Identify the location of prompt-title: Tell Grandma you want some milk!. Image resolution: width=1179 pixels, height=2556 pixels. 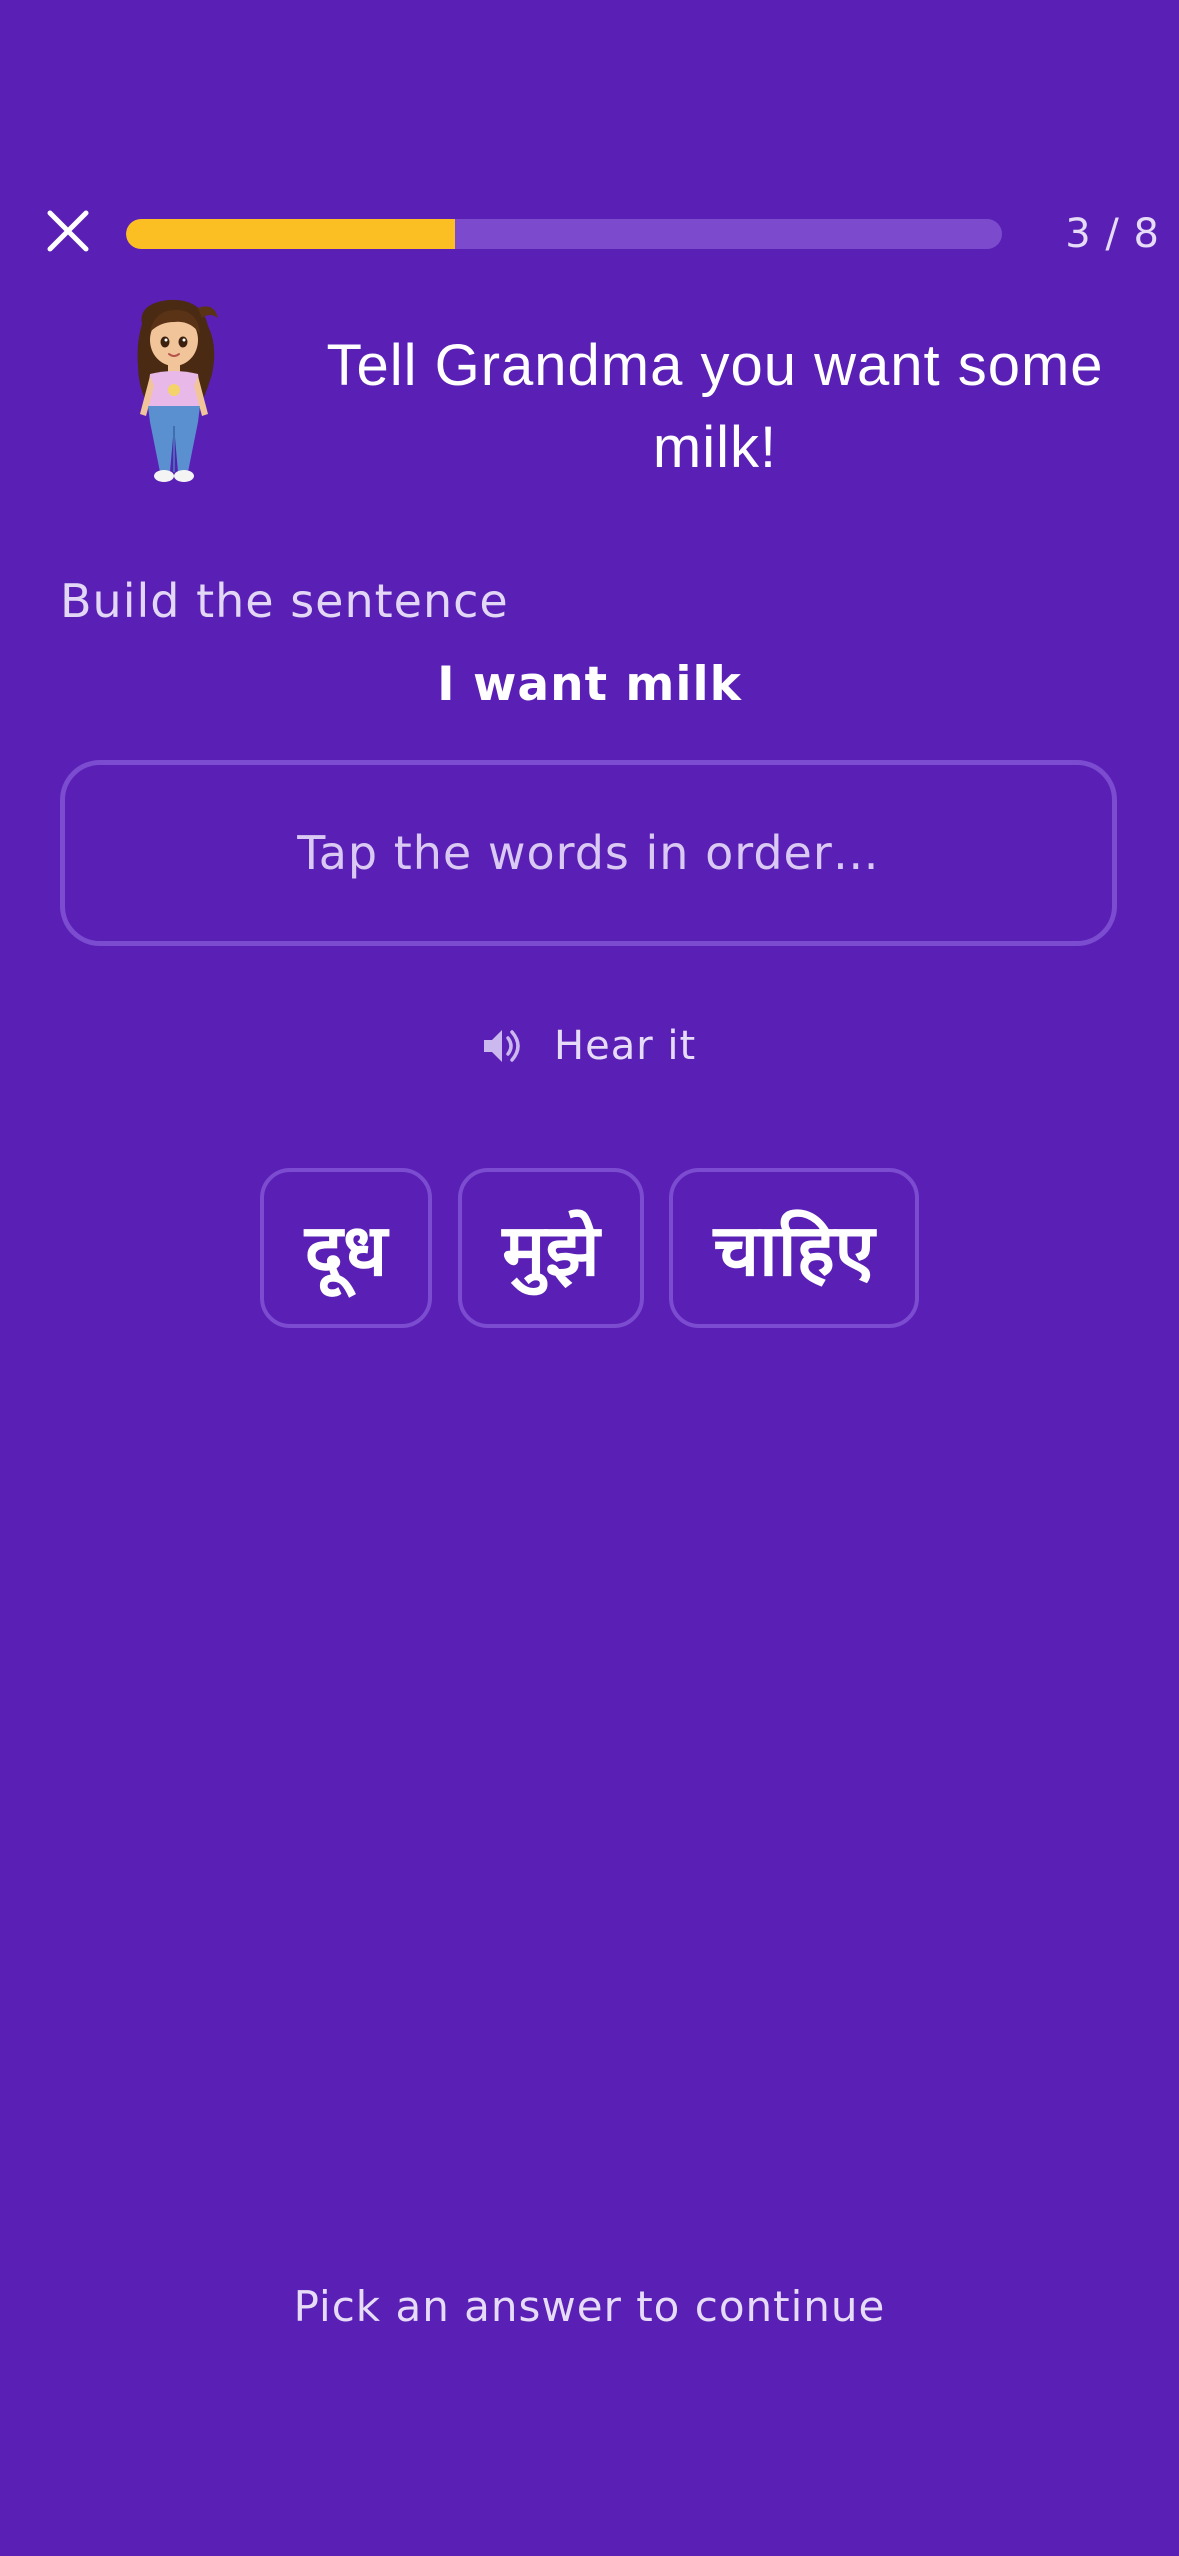
(715, 406).